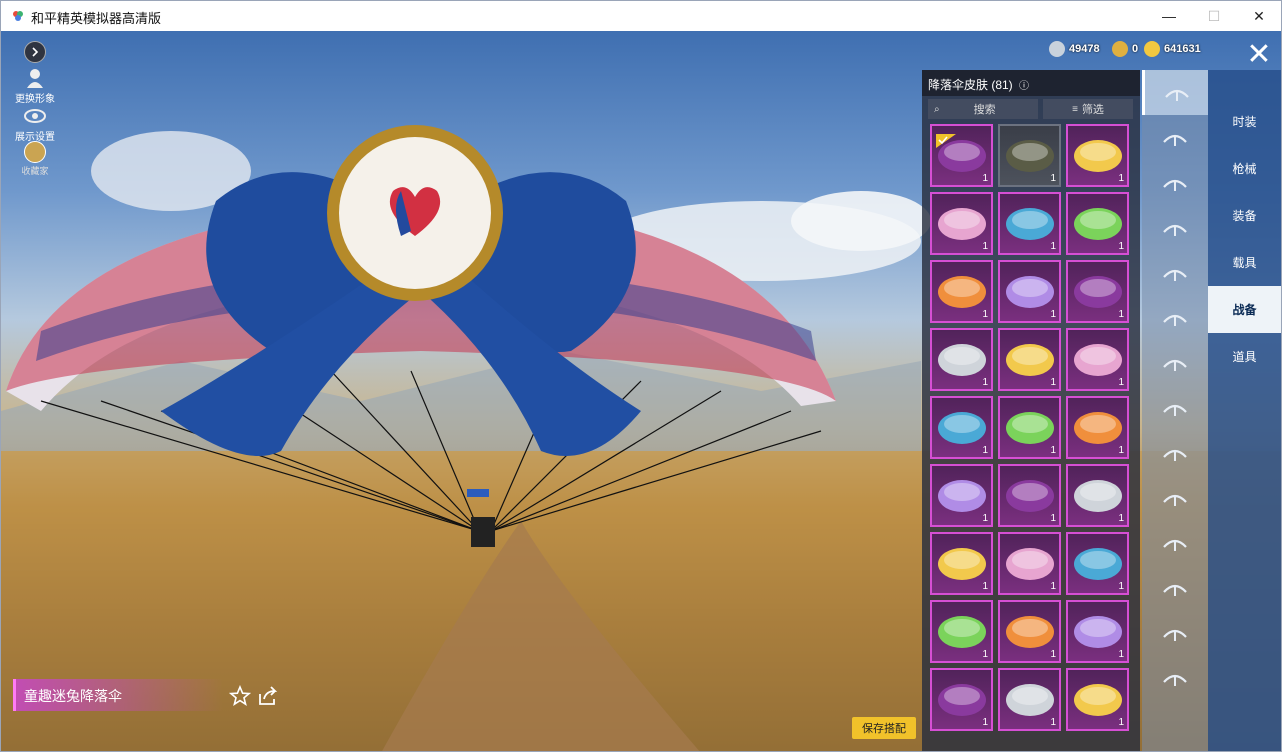 The width and height of the screenshot is (1282, 752). What do you see at coordinates (1152, 49) in the screenshot?
I see `gold-coin-icon` at bounding box center [1152, 49].